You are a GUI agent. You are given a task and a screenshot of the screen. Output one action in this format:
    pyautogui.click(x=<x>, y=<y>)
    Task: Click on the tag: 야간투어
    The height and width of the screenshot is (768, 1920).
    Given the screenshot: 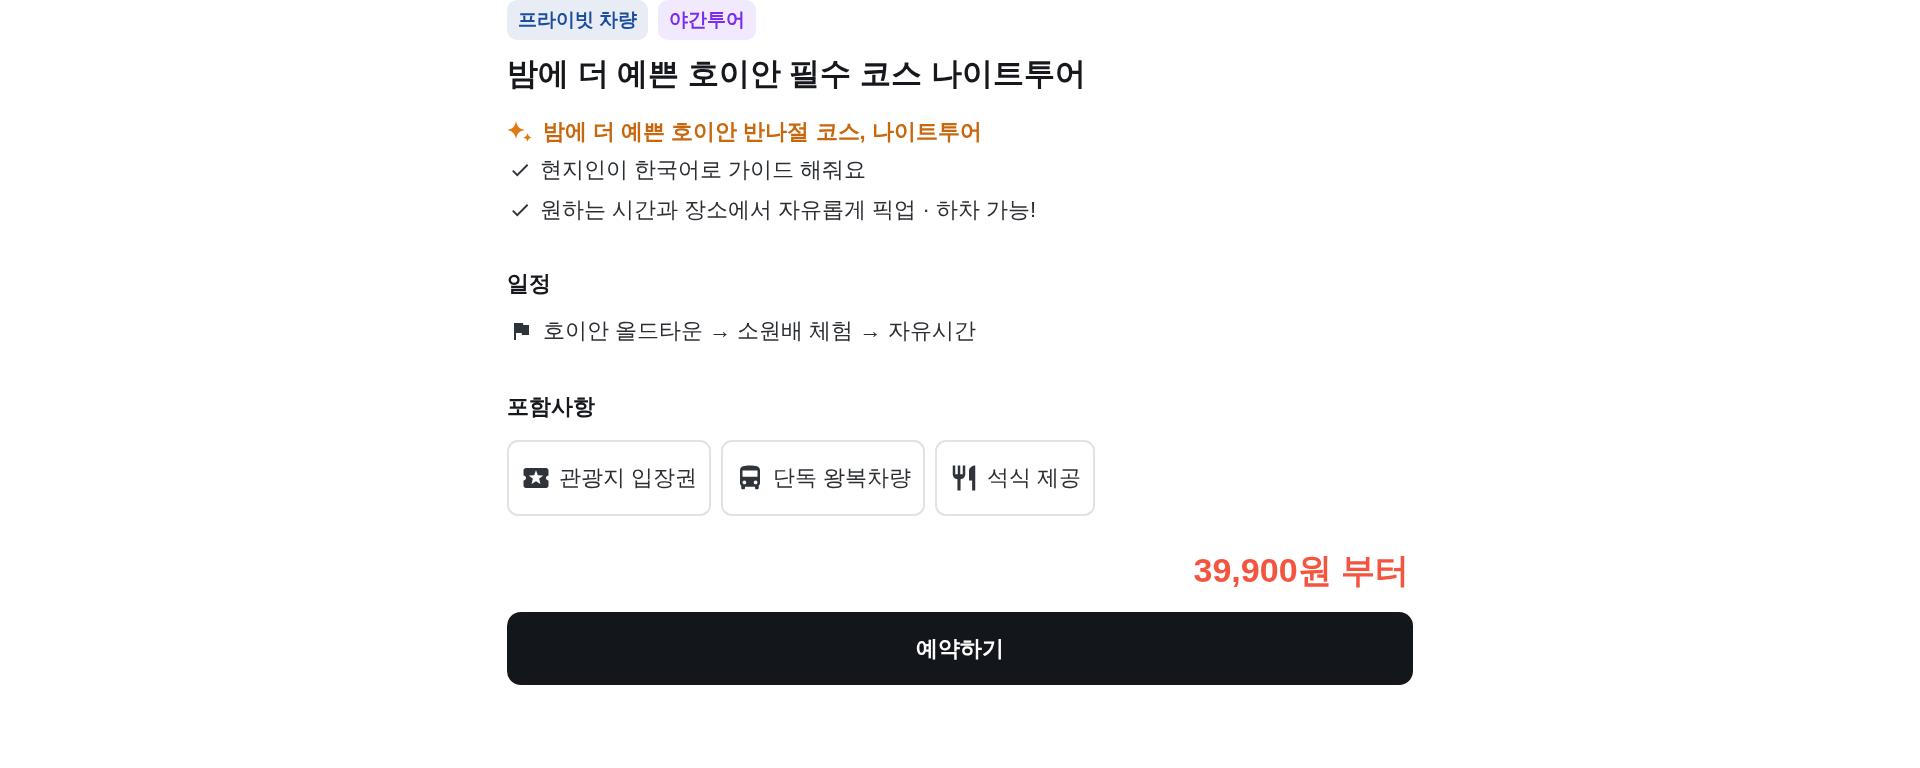 What is the action you would take?
    pyautogui.click(x=707, y=20)
    